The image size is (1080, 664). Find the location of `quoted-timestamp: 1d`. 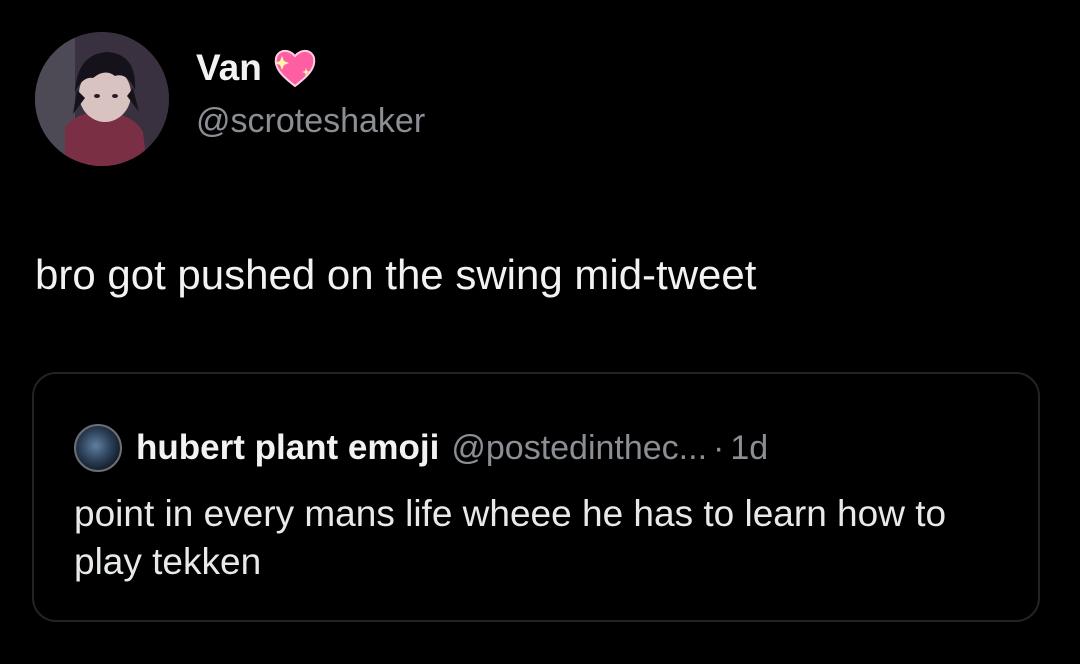

quoted-timestamp: 1d is located at coordinates (749, 448).